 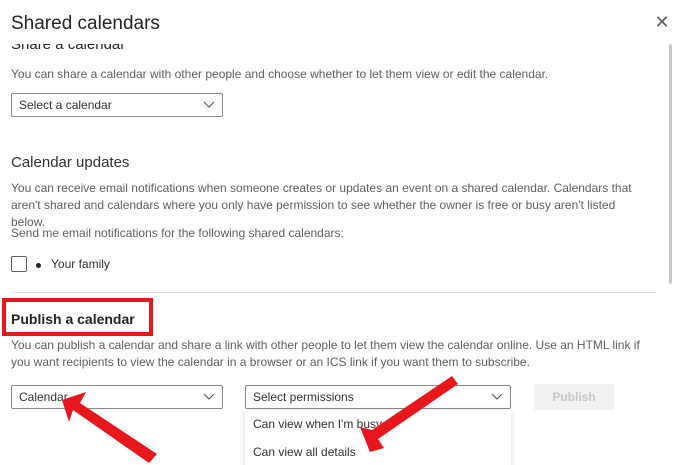 I want to click on your-family-checkbox, so click(x=19, y=264).